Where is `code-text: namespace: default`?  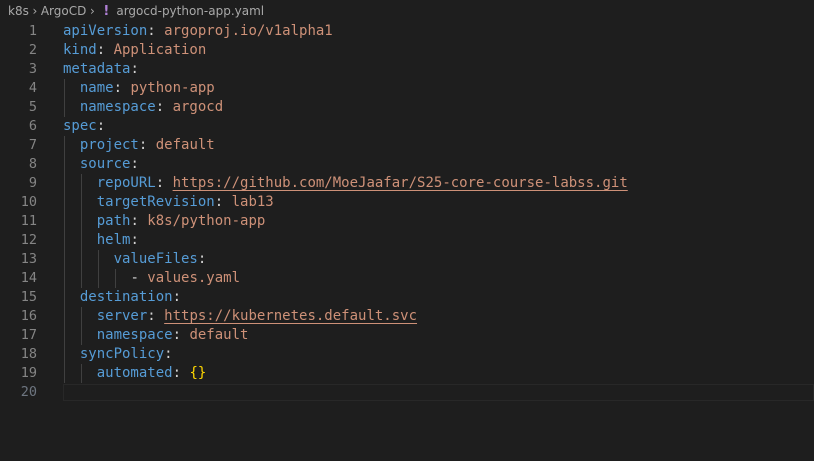
code-text: namespace: default is located at coordinates (156, 335).